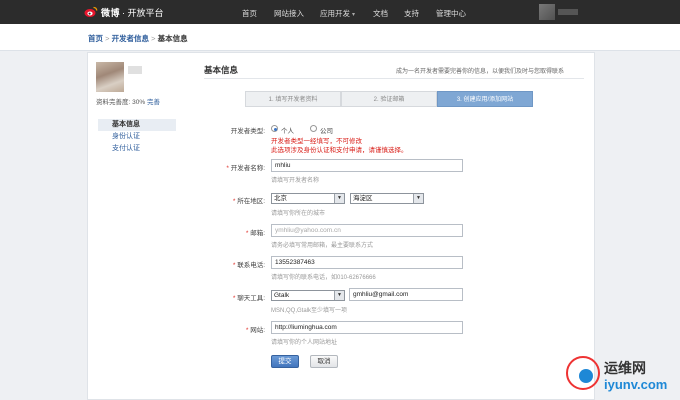  What do you see at coordinates (172, 38) in the screenshot?
I see `breadcrumb-current: 基本信息` at bounding box center [172, 38].